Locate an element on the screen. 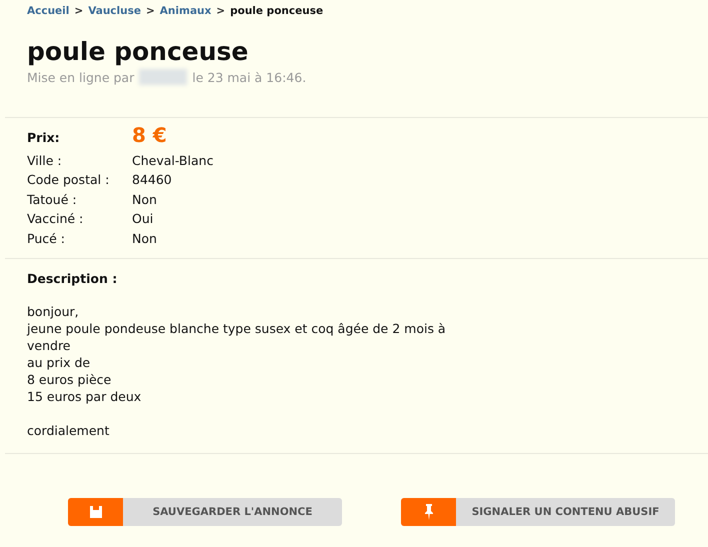 This screenshot has height=547, width=708. breadcrumb-link: Accueil is located at coordinates (48, 11).